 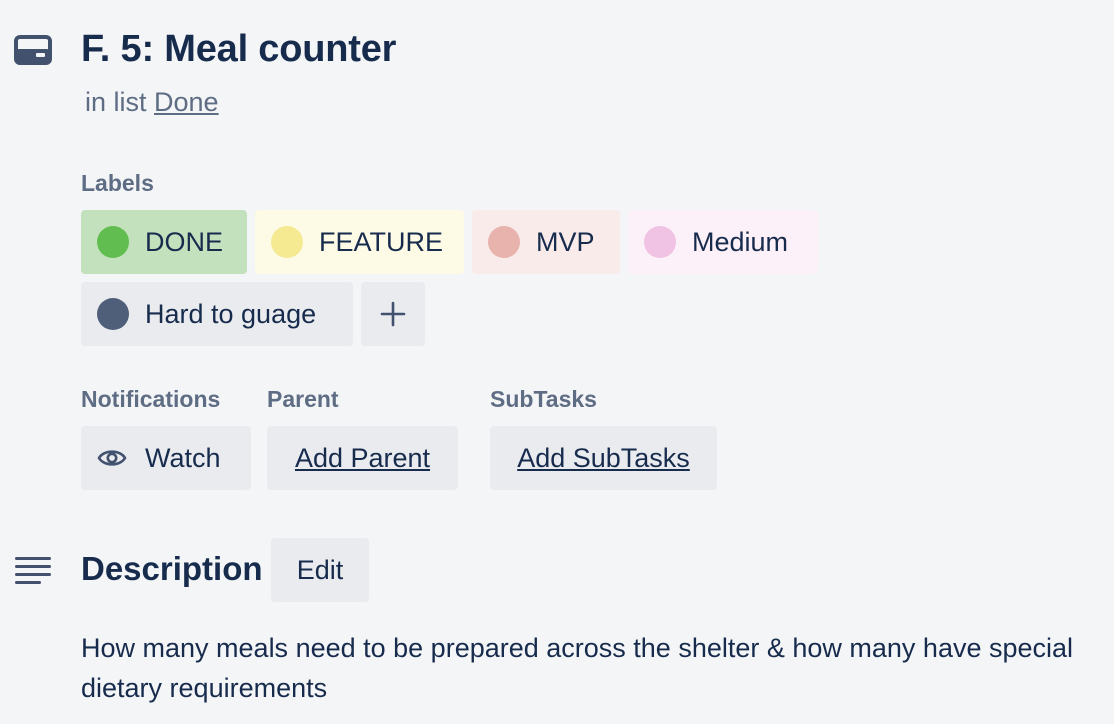 I want to click on add-parent-button: Add Parent, so click(x=362, y=458).